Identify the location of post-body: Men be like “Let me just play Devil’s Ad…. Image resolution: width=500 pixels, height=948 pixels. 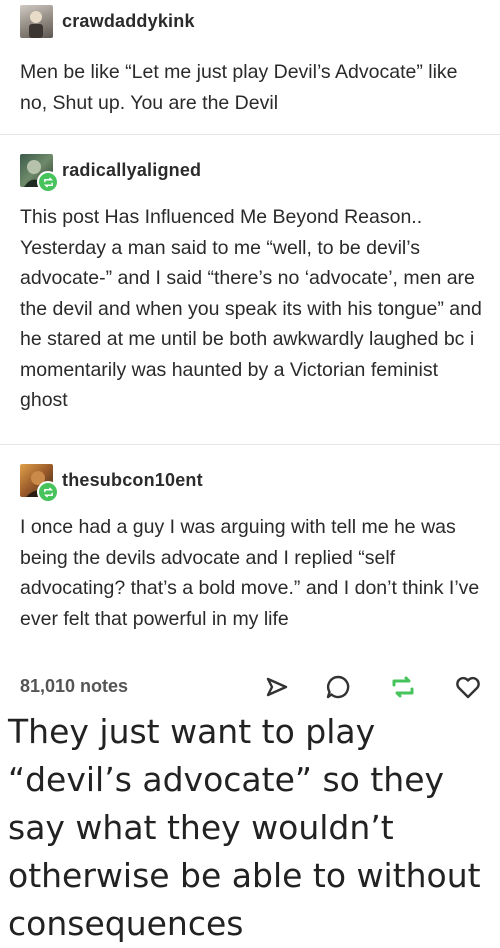
(239, 87).